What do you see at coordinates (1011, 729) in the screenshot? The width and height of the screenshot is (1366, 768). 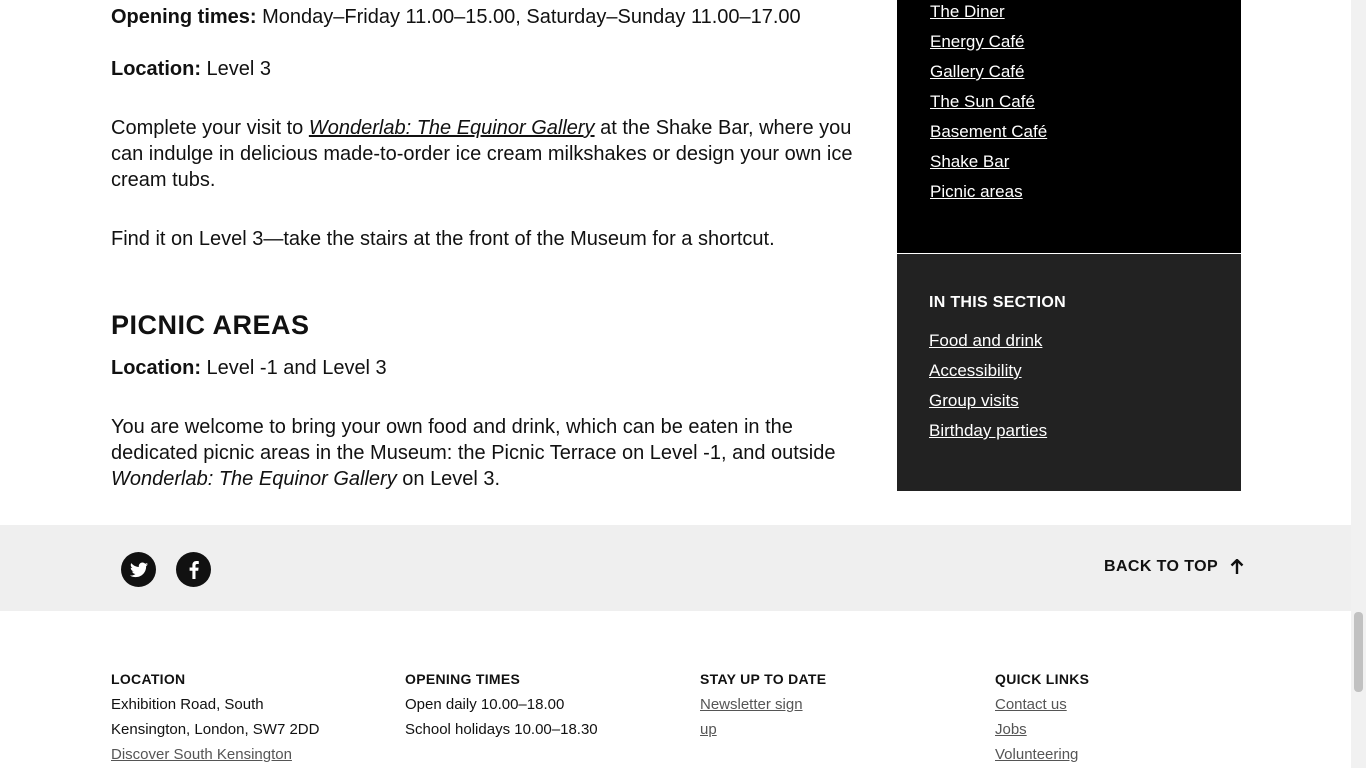 I see `jobs-link: Jobs` at bounding box center [1011, 729].